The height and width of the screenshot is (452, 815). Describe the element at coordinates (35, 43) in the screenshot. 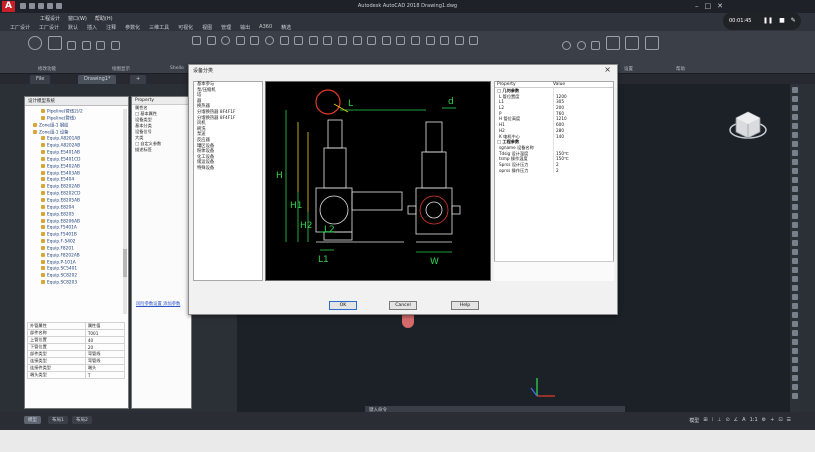

I see `circle-tool-icon` at that location.